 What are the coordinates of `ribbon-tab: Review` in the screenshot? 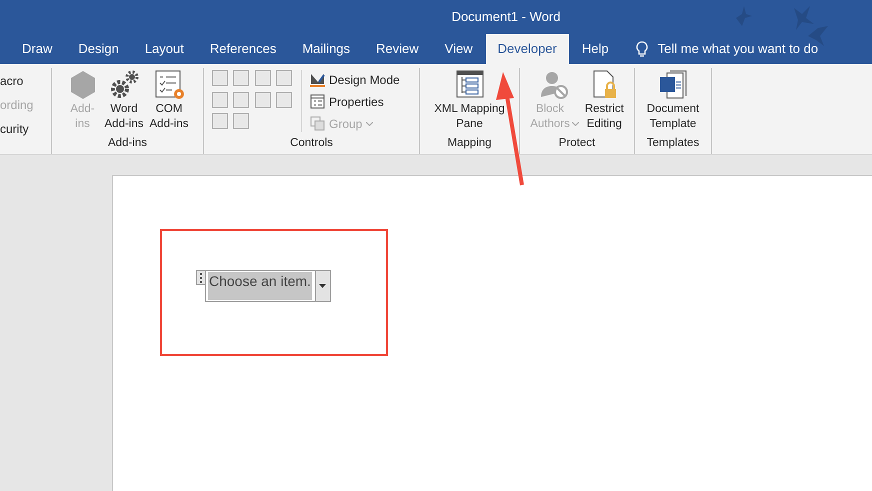 It's located at (397, 49).